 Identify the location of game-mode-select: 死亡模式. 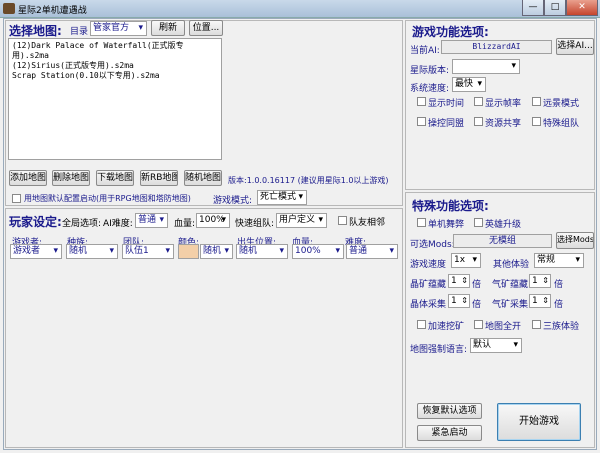
(282, 197).